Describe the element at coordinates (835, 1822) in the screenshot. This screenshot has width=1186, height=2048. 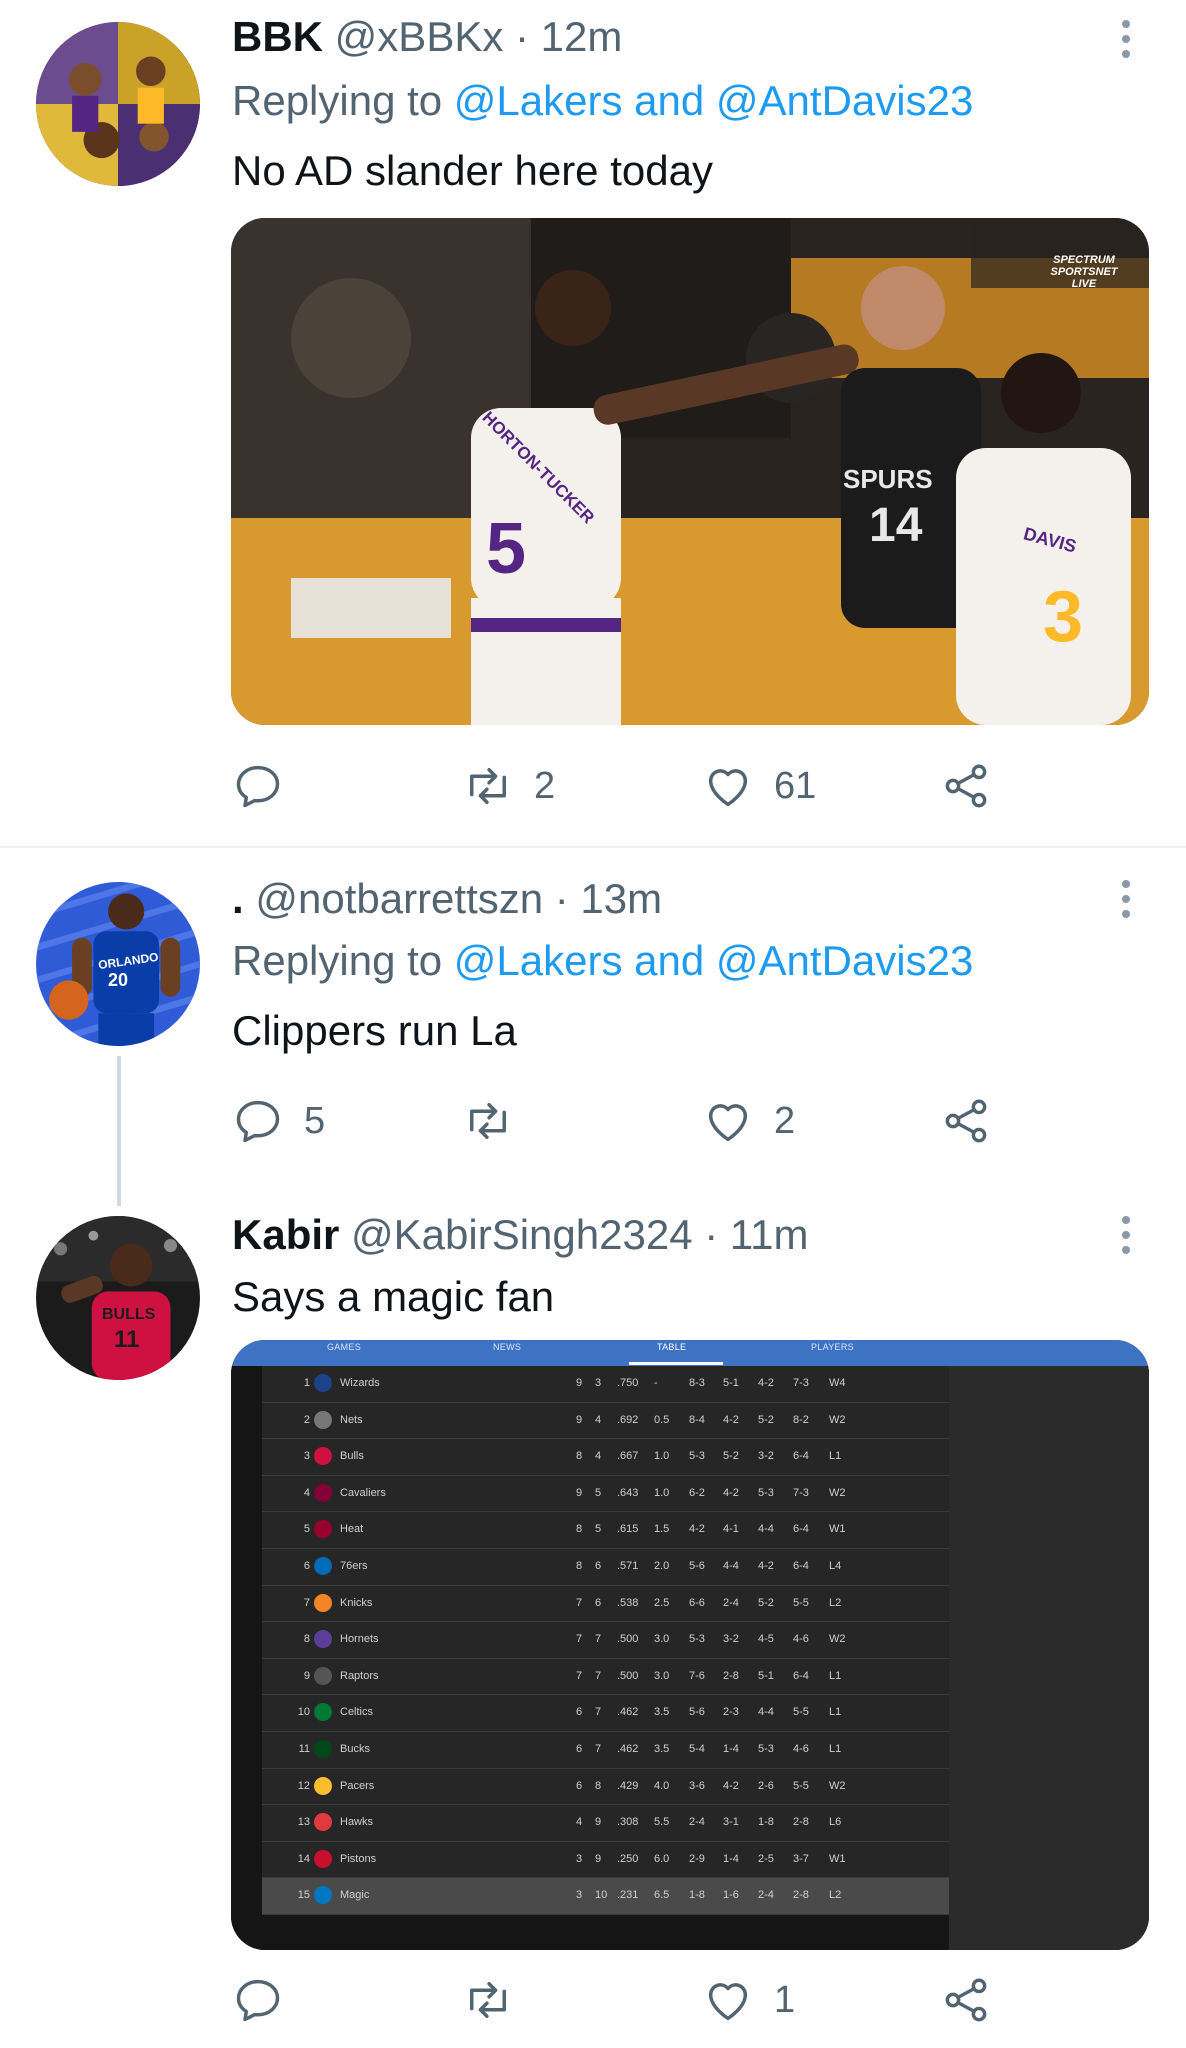
I see `cell-strk: L6` at that location.